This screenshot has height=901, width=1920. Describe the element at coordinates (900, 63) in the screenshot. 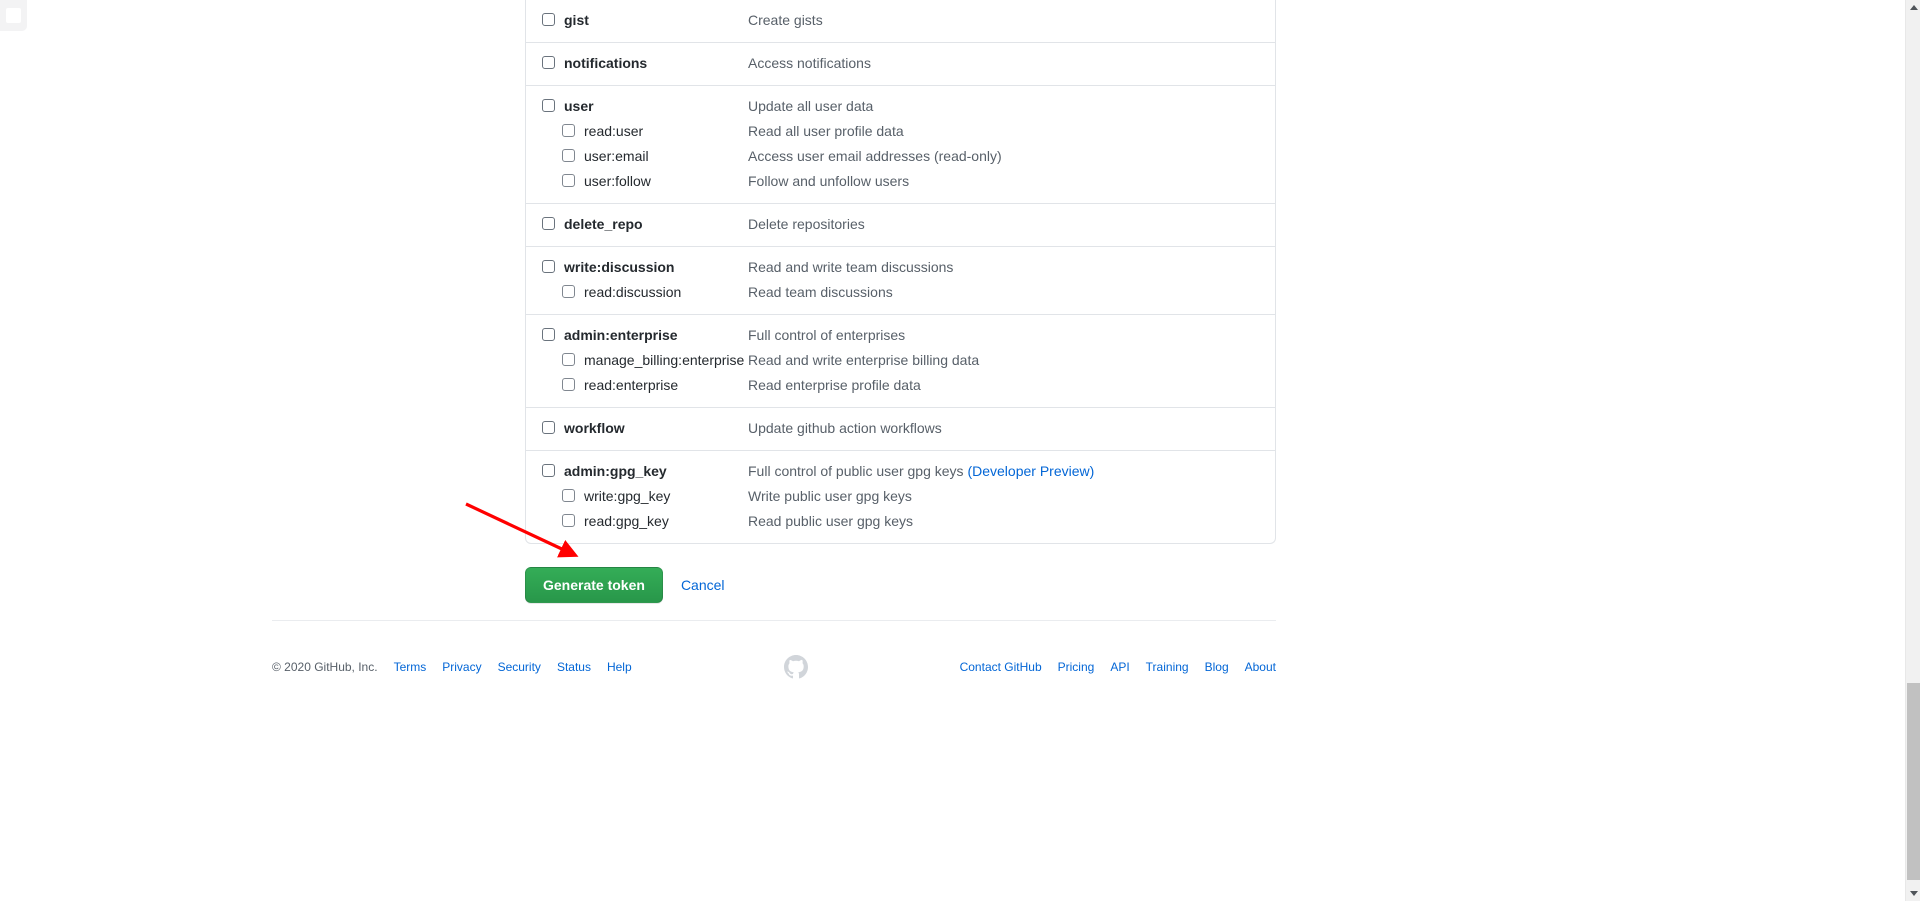

I see `scope-row: notifications Access notifications` at that location.